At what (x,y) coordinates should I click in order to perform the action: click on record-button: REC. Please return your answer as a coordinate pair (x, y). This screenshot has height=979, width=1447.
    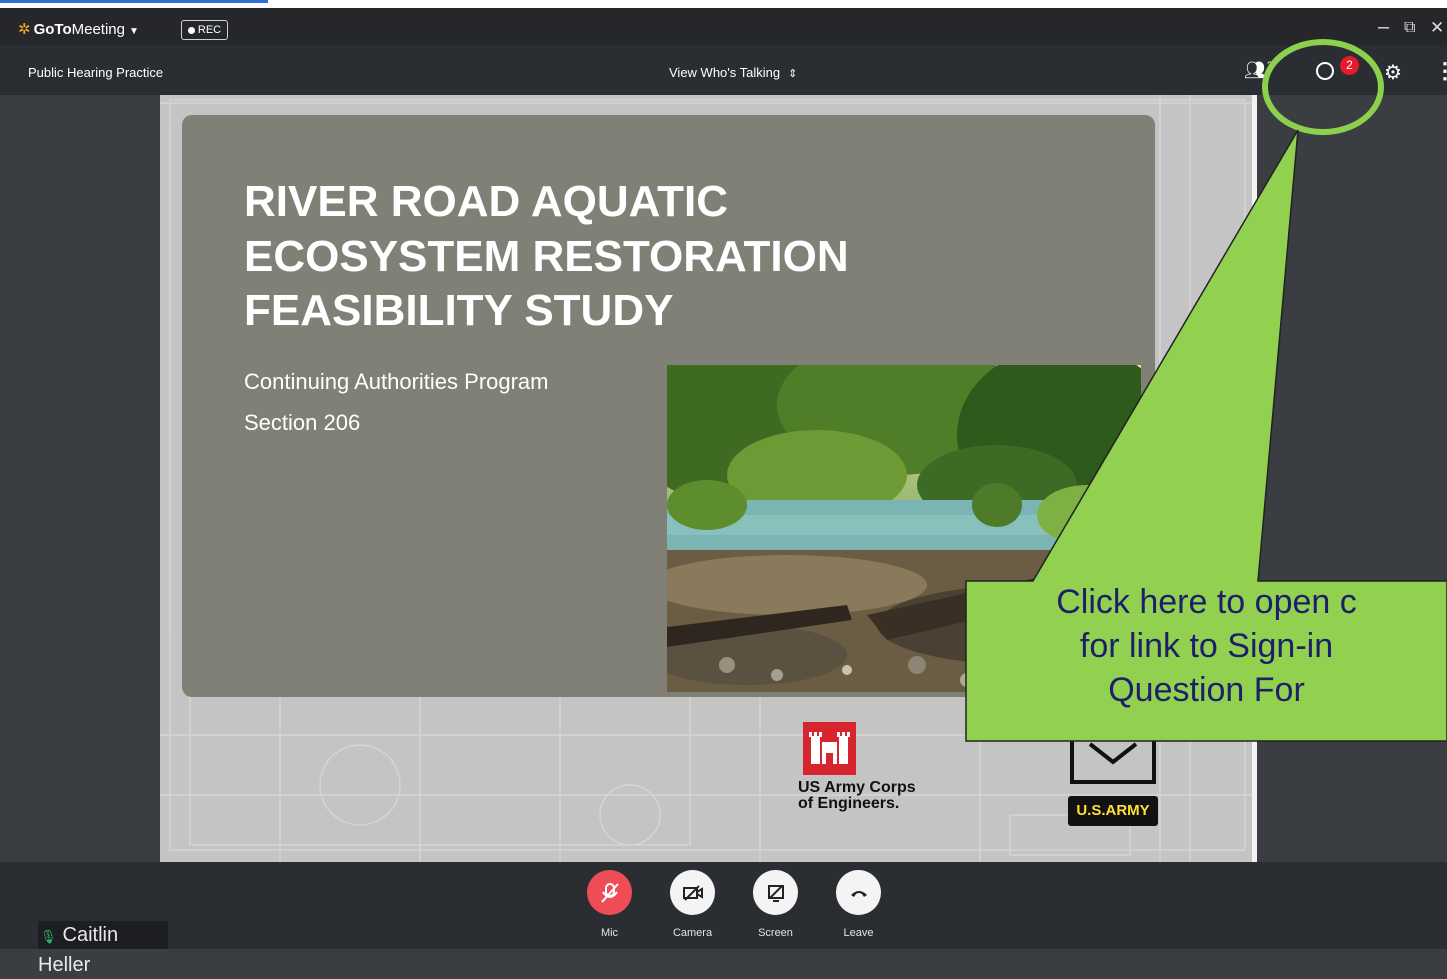
    Looking at the image, I should click on (204, 30).